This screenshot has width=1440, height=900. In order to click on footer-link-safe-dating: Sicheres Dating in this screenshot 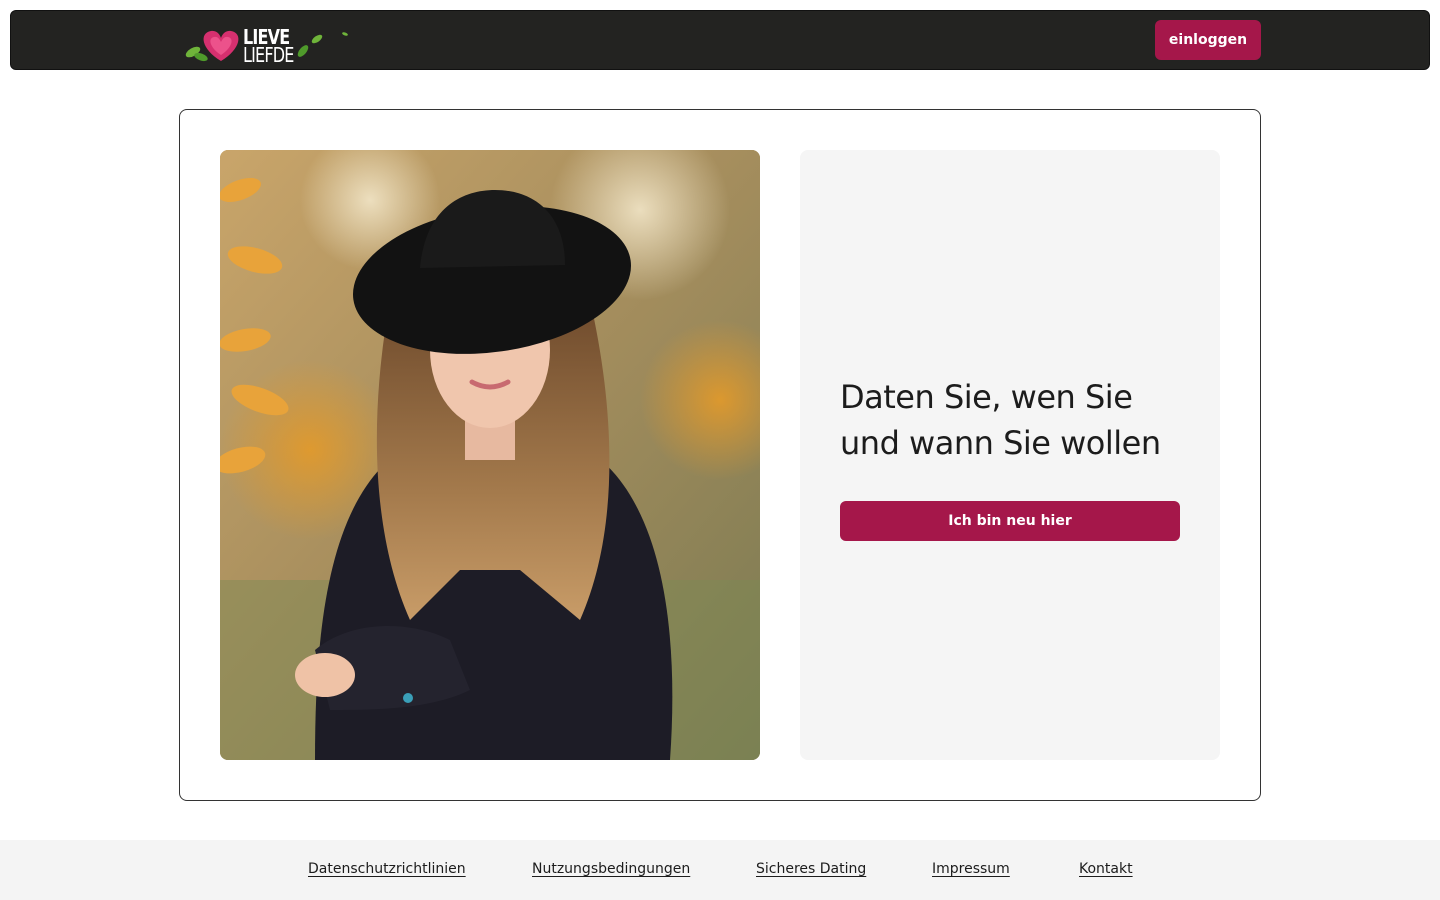, I will do `click(811, 869)`.